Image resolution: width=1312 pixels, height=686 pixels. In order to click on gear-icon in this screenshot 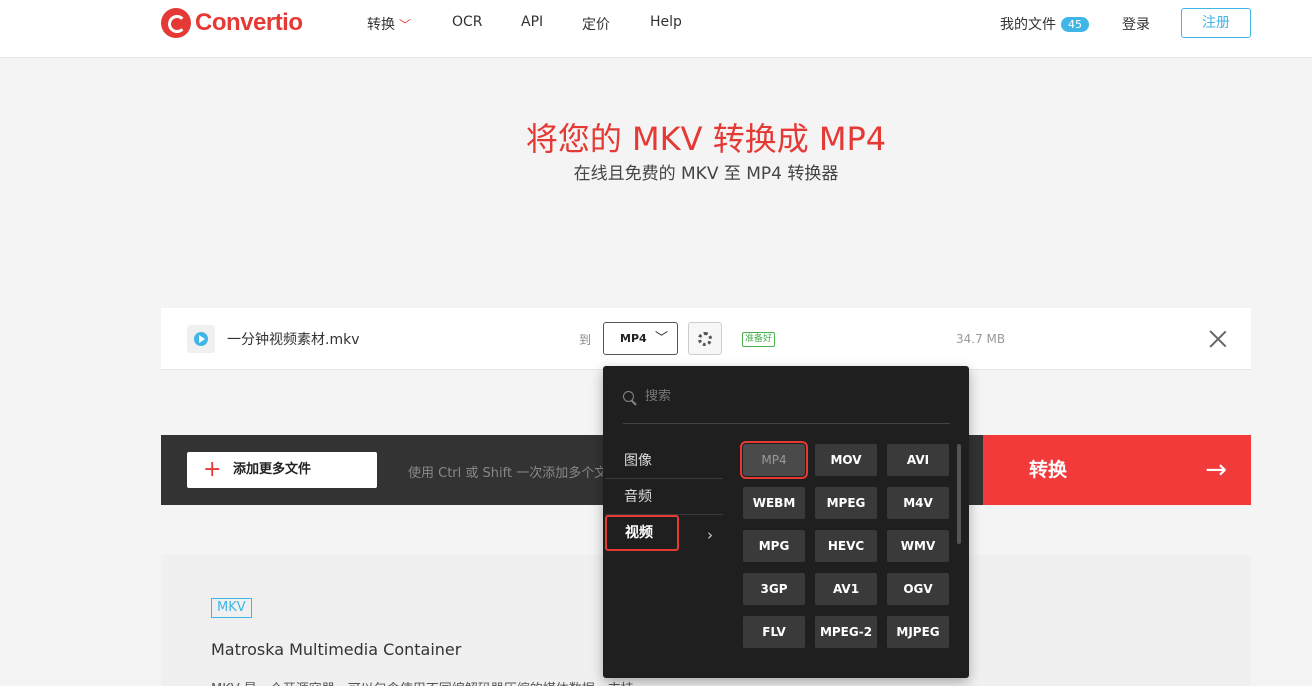, I will do `click(705, 338)`.